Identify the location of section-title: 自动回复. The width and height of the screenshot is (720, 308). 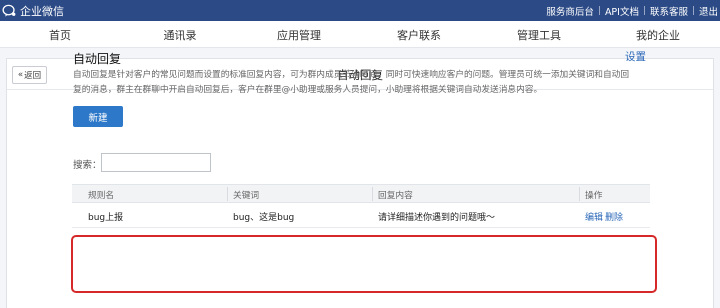
(97, 59).